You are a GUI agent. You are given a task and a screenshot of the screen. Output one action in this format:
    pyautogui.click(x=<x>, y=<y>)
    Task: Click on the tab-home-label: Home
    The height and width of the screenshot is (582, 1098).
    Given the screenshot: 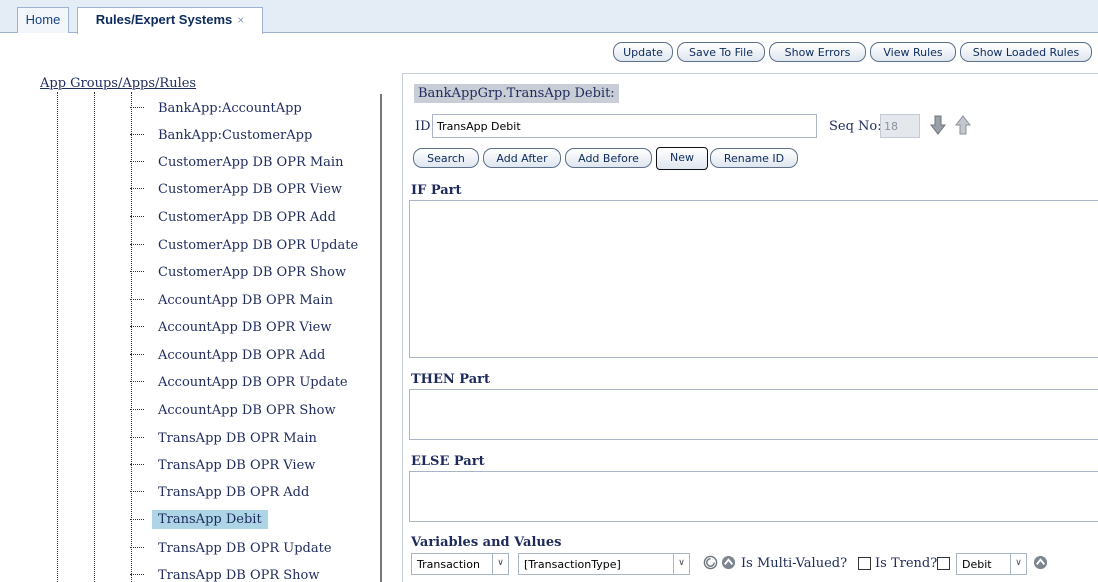 What is the action you would take?
    pyautogui.click(x=43, y=19)
    